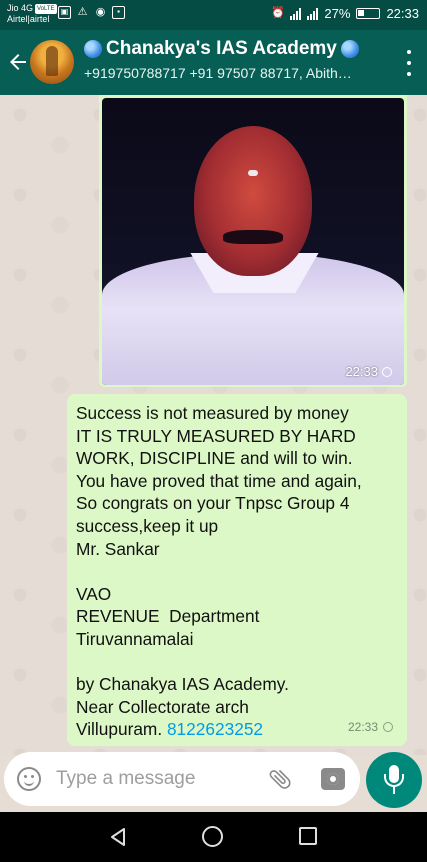  What do you see at coordinates (361, 371) in the screenshot?
I see `image-time: 22:33` at bounding box center [361, 371].